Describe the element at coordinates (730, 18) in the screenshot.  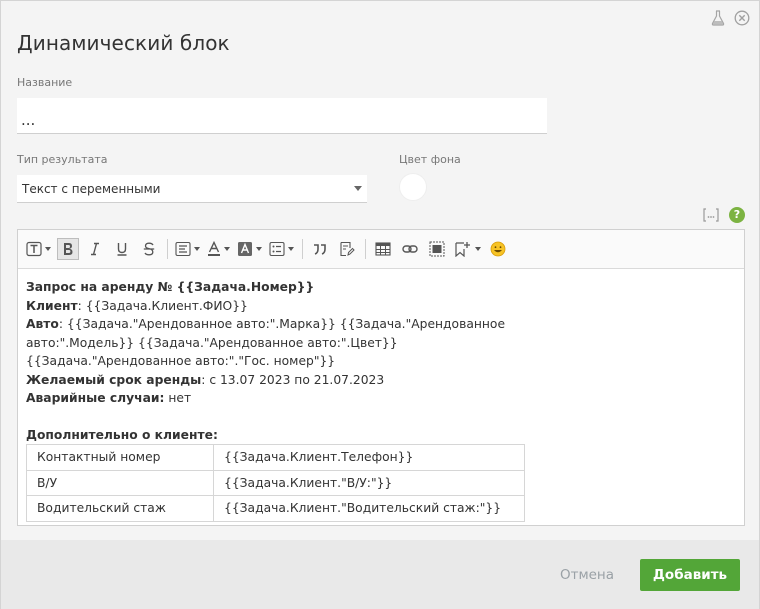
I see `top-icons` at that location.